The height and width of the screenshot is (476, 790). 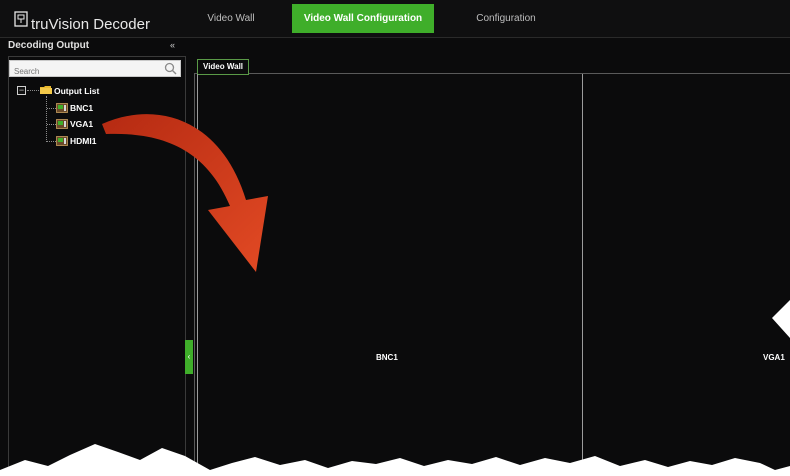 I want to click on folder-icon, so click(x=46, y=90).